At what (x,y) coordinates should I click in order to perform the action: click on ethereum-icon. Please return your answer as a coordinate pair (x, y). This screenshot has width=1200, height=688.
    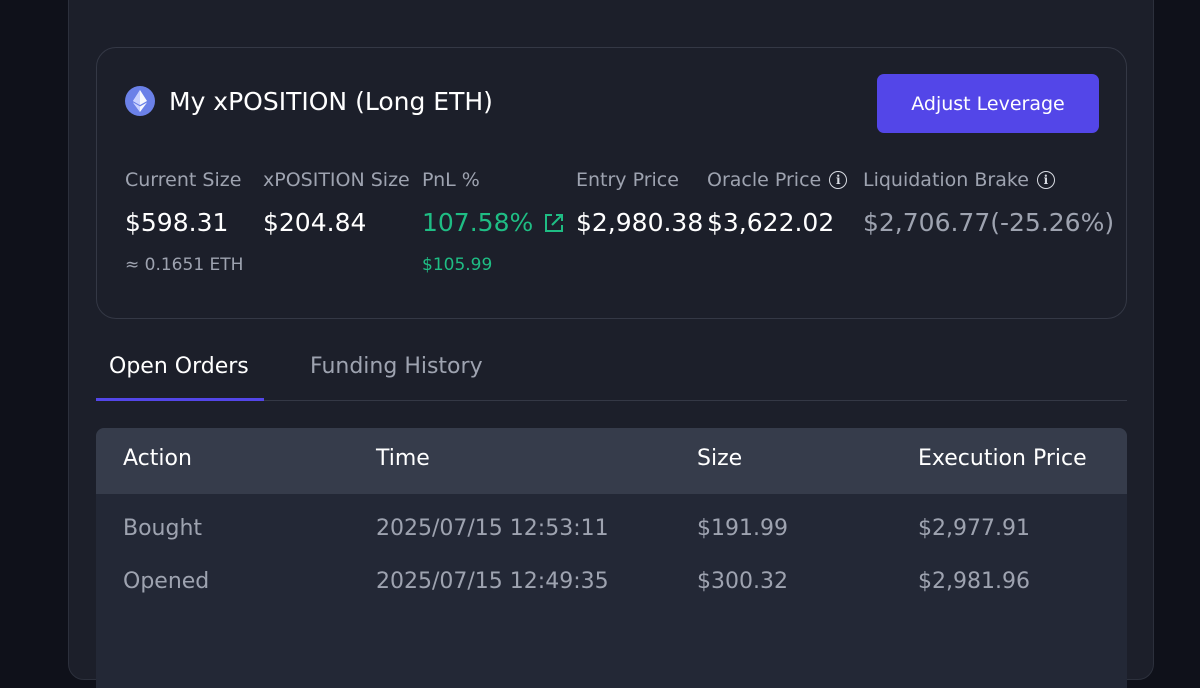
    Looking at the image, I should click on (140, 101).